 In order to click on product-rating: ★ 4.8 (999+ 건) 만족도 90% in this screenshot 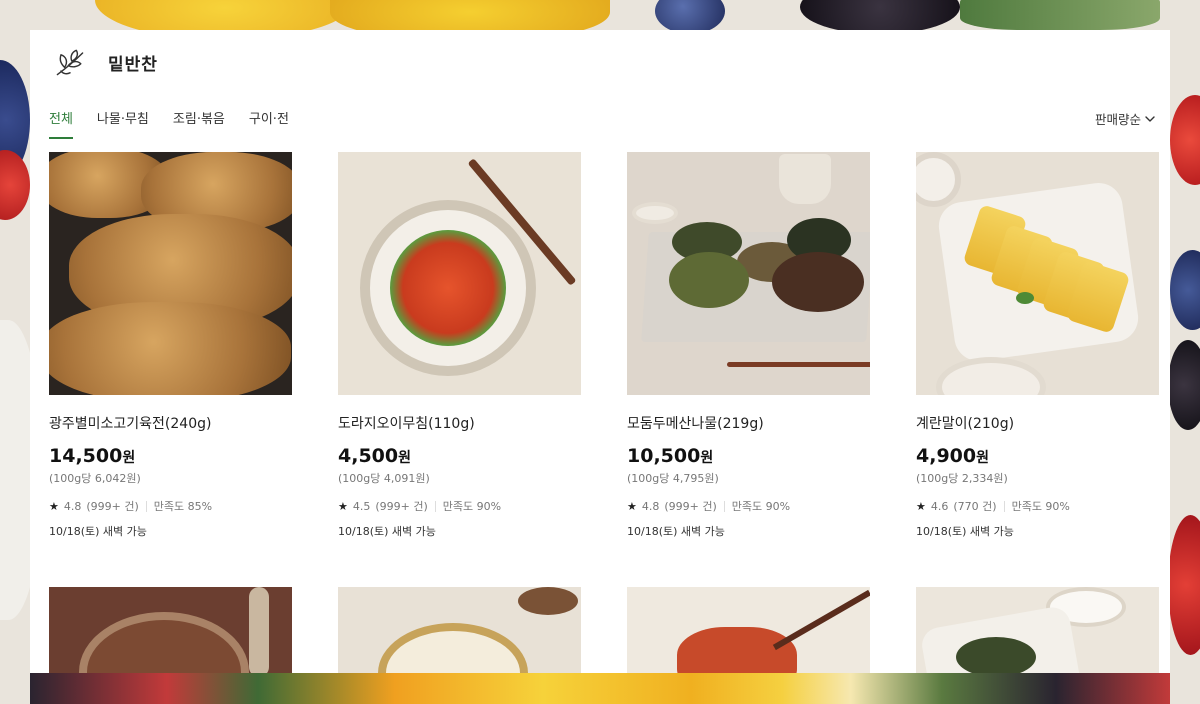, I will do `click(748, 506)`.